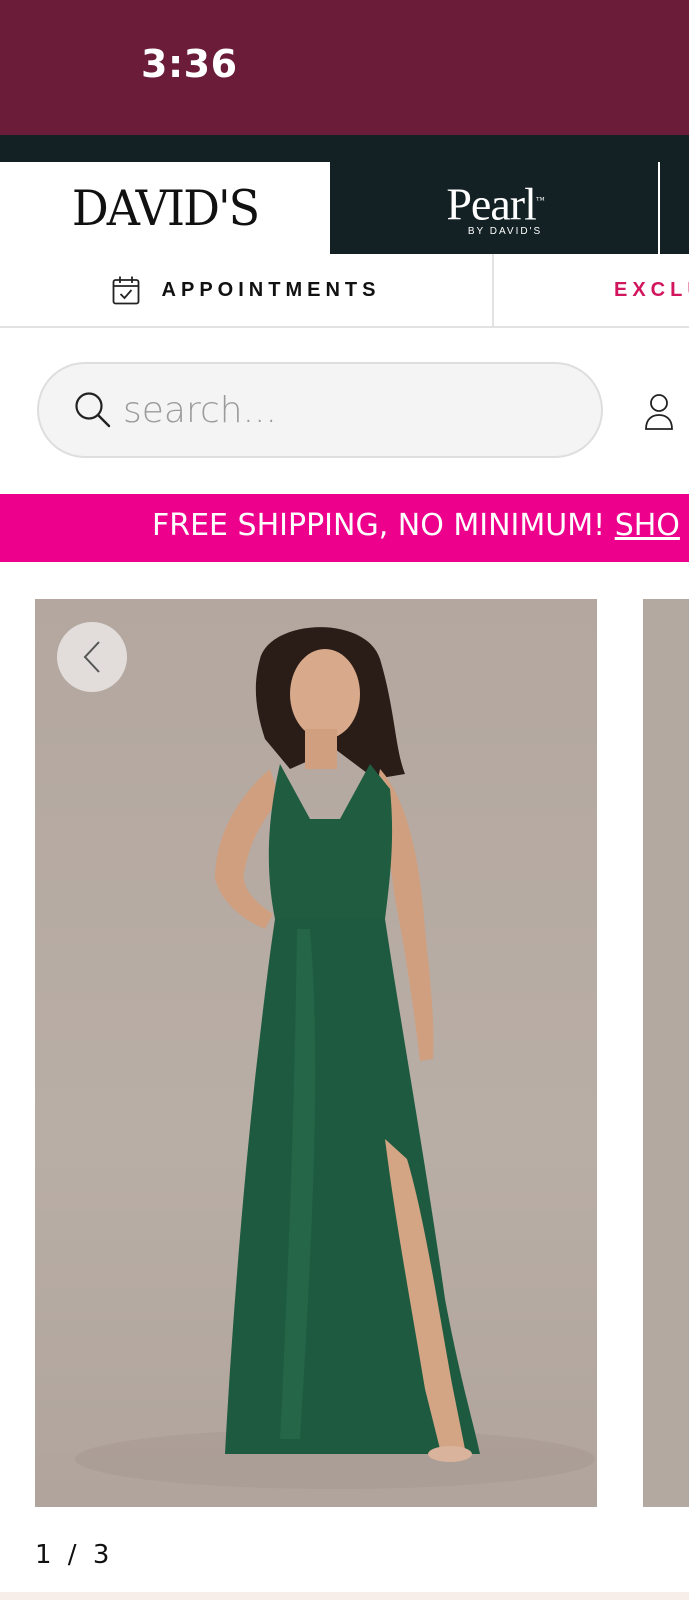  I want to click on chevron-left-icon, so click(91, 657).